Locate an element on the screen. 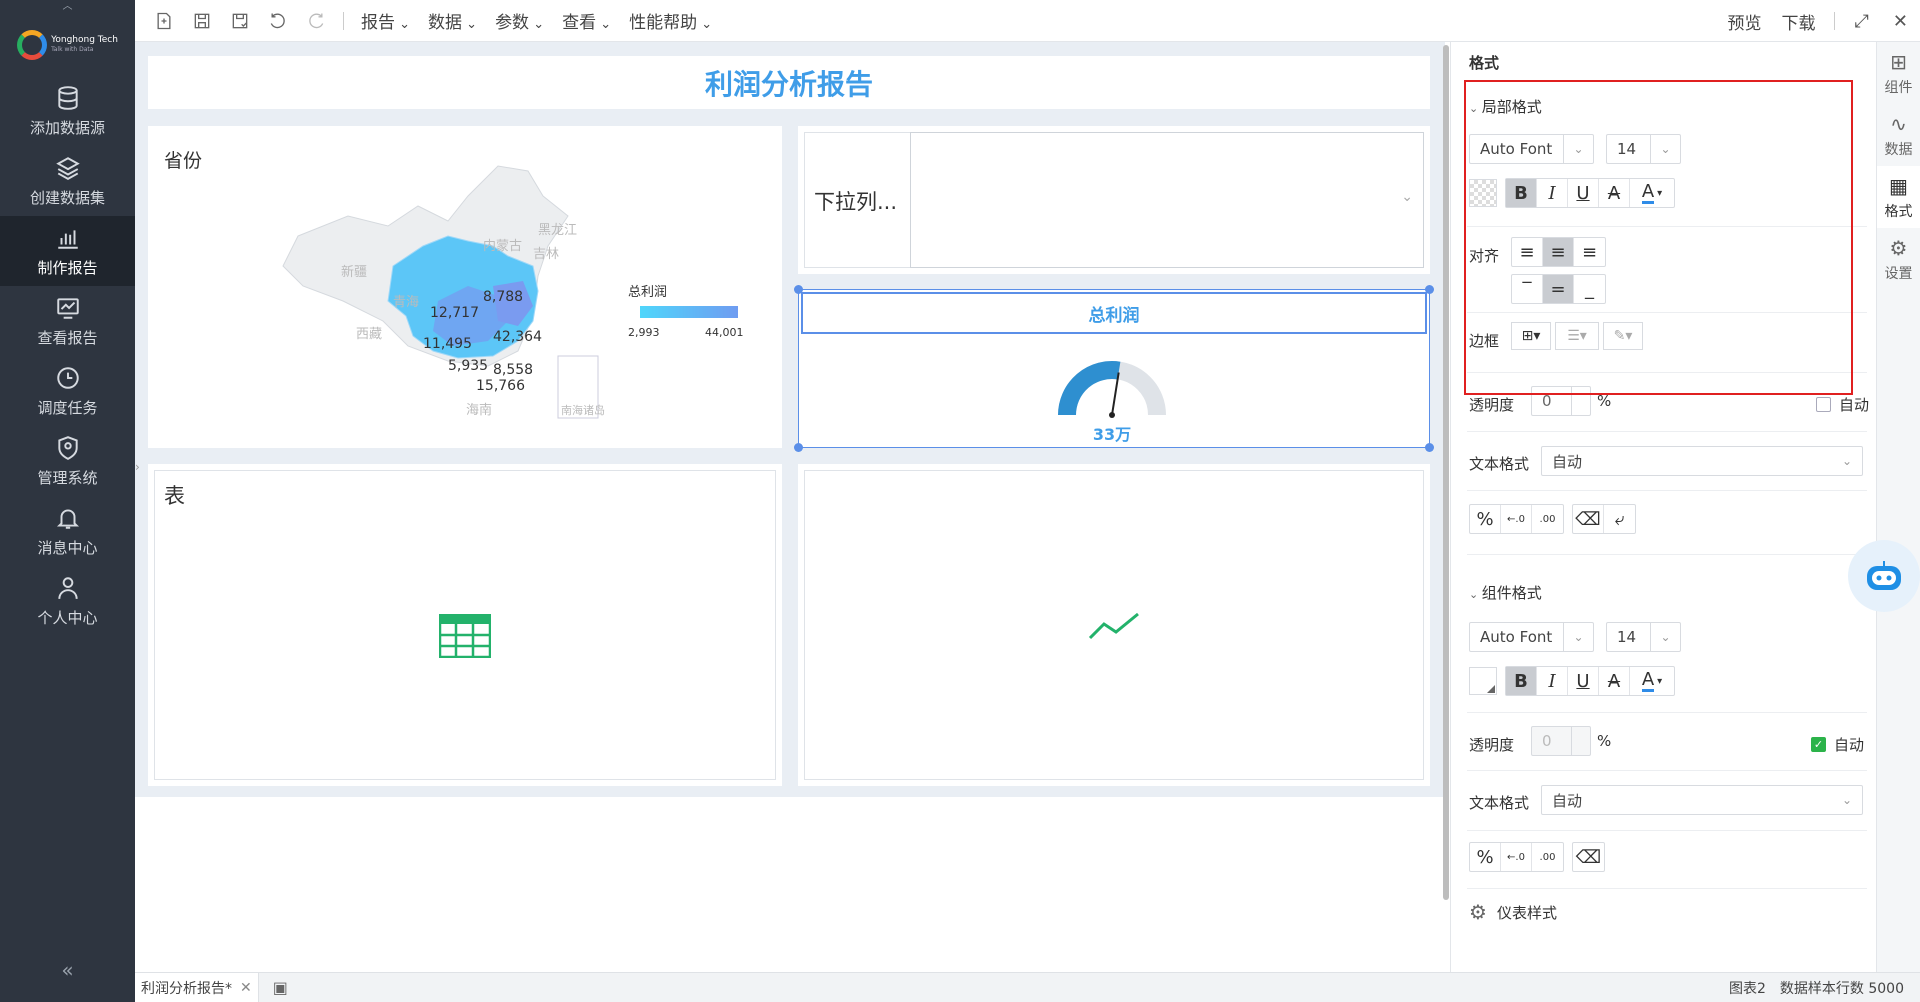 This screenshot has height=1002, width=1920. nav-item-label: 创建数据集 is located at coordinates (67, 197).